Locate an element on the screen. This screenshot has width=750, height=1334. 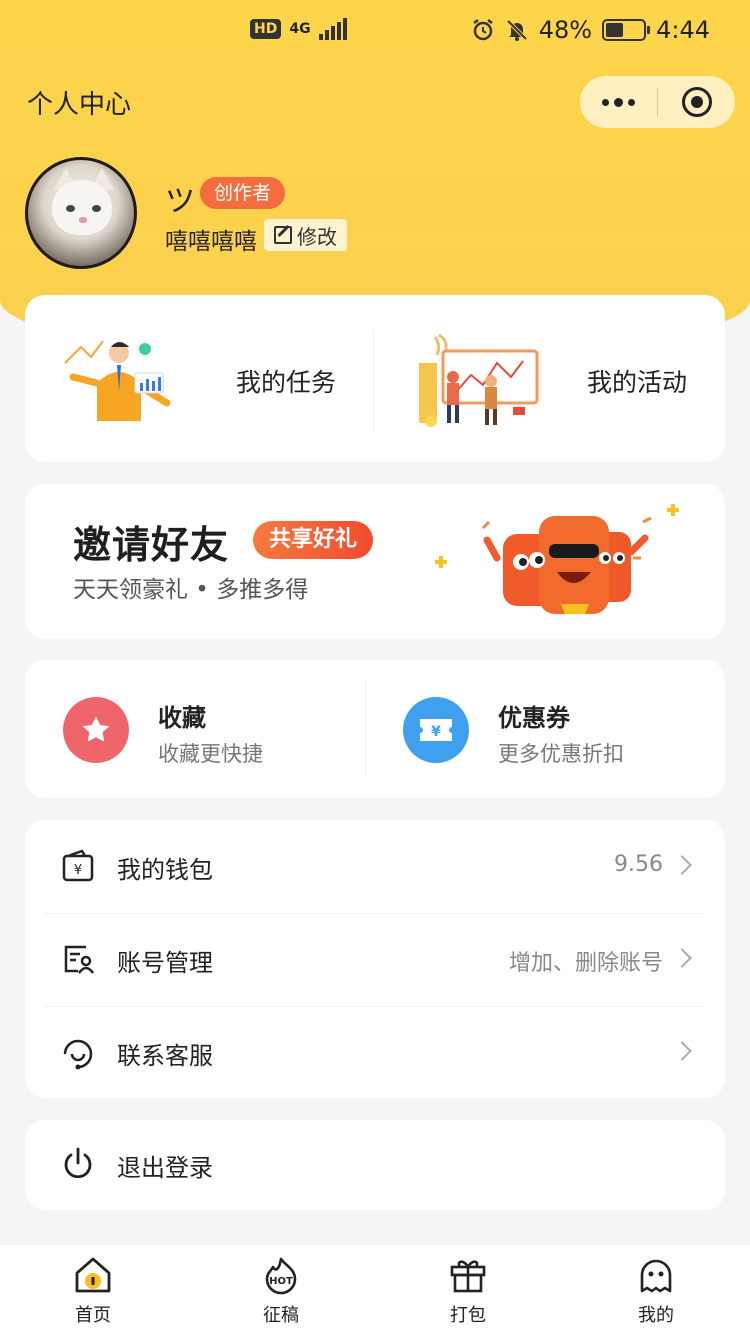
feature-card: 收藏 收藏更快捷 ¥ 优惠券 更多优惠折扣 is located at coordinates (375, 729).